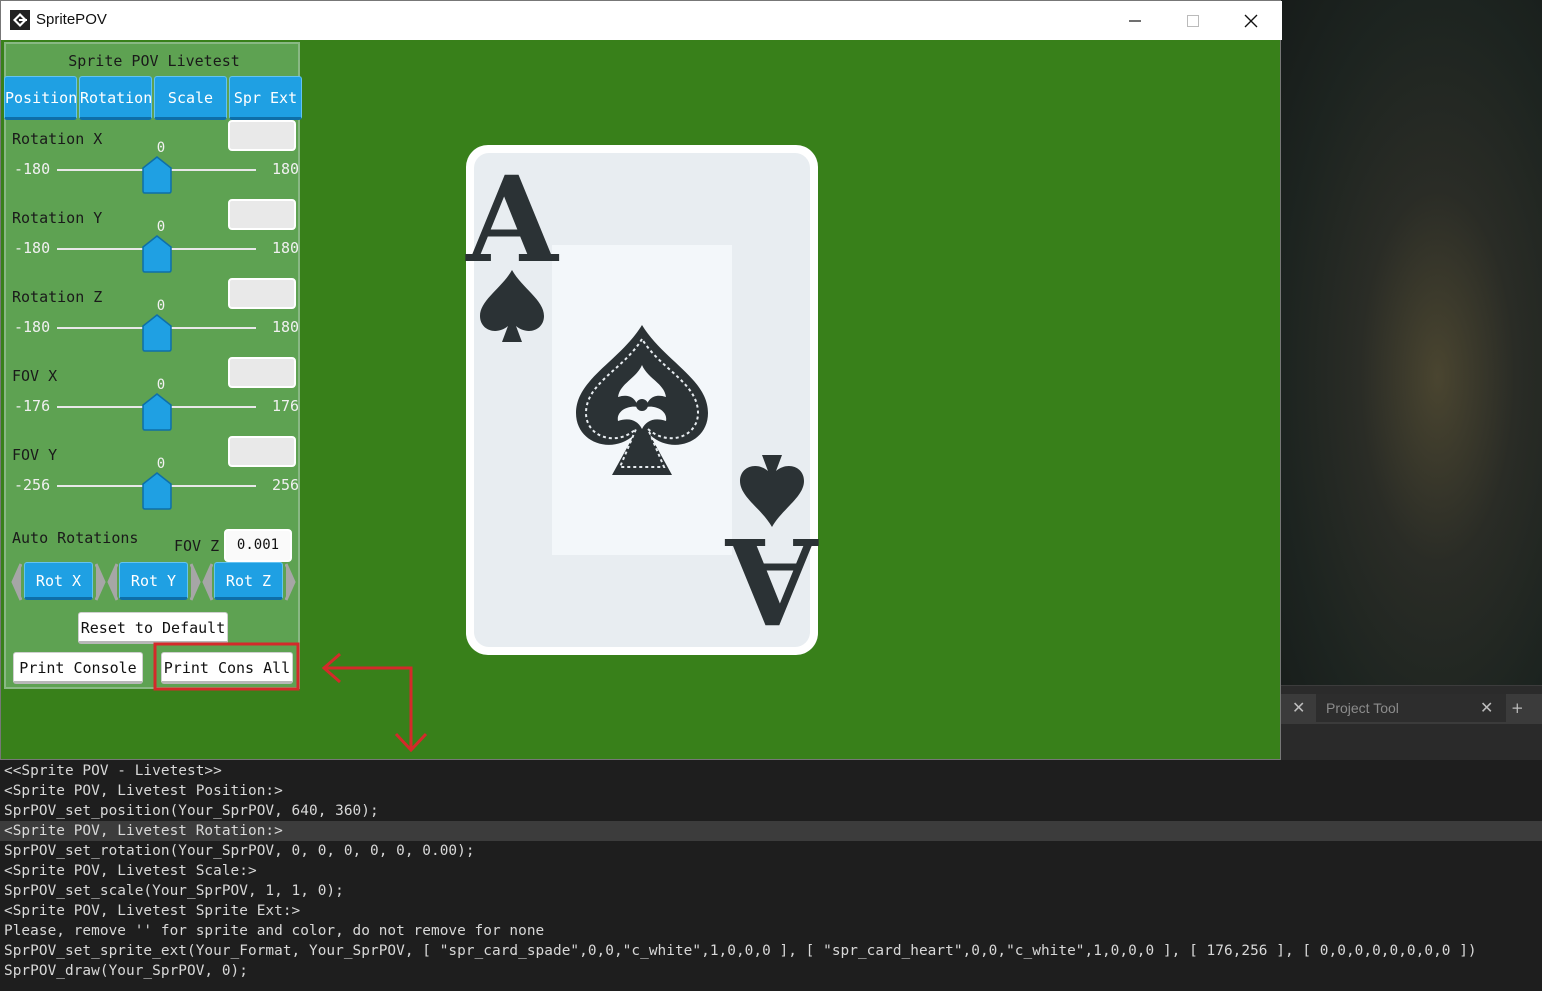 The width and height of the screenshot is (1542, 991). I want to click on tab-spr-ext: Spr Ext, so click(265, 98).